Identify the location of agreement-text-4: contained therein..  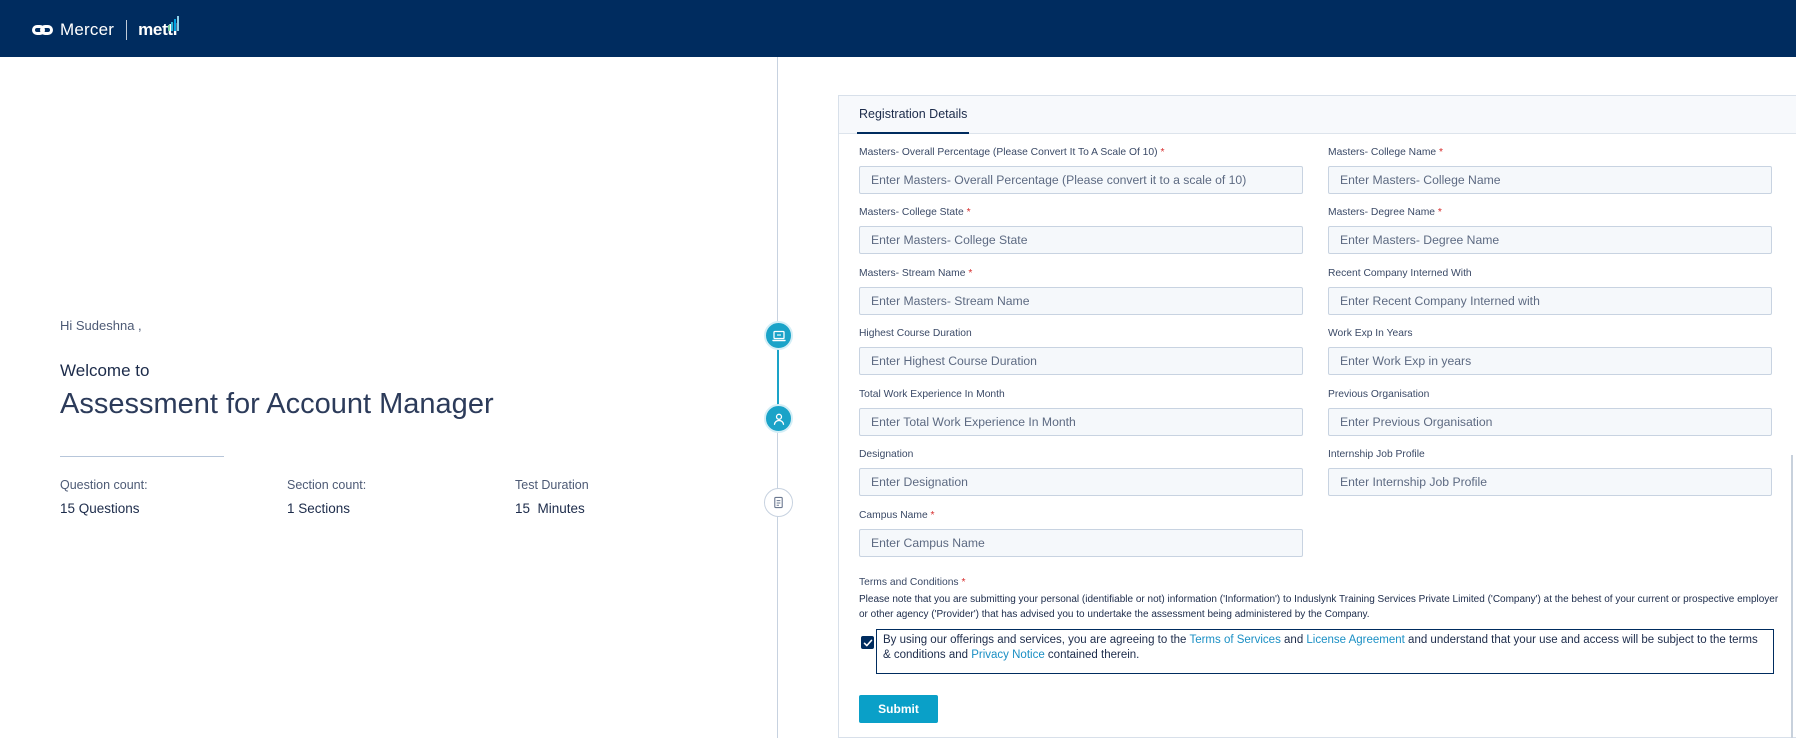
(1092, 655).